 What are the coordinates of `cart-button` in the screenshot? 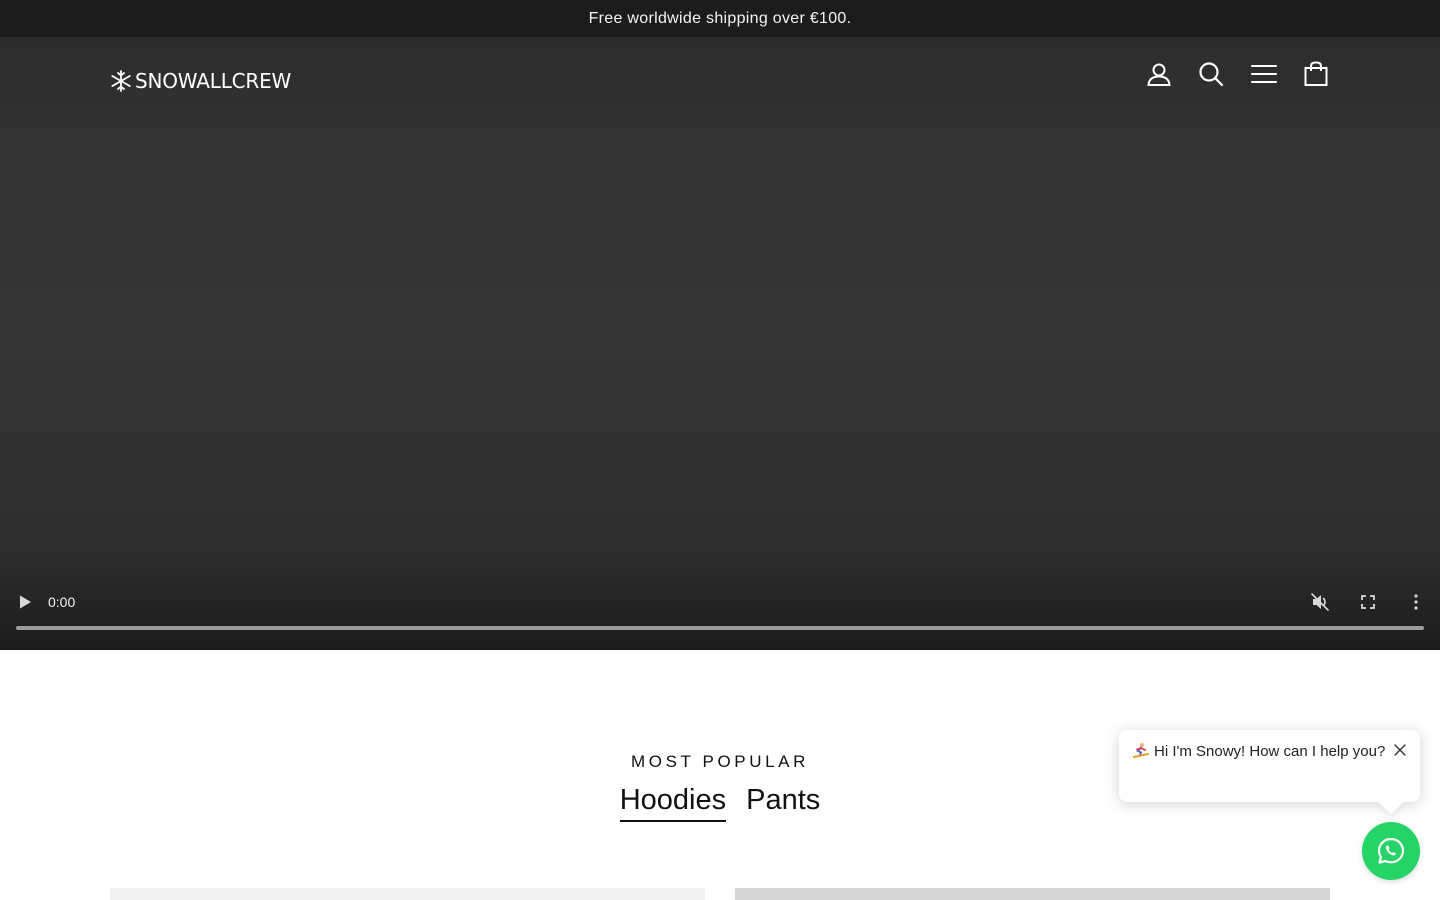 It's located at (1316, 74).